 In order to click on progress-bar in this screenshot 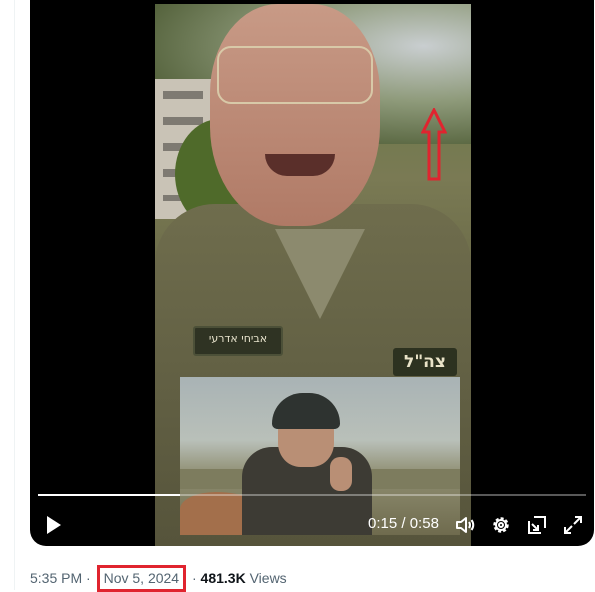, I will do `click(312, 495)`.